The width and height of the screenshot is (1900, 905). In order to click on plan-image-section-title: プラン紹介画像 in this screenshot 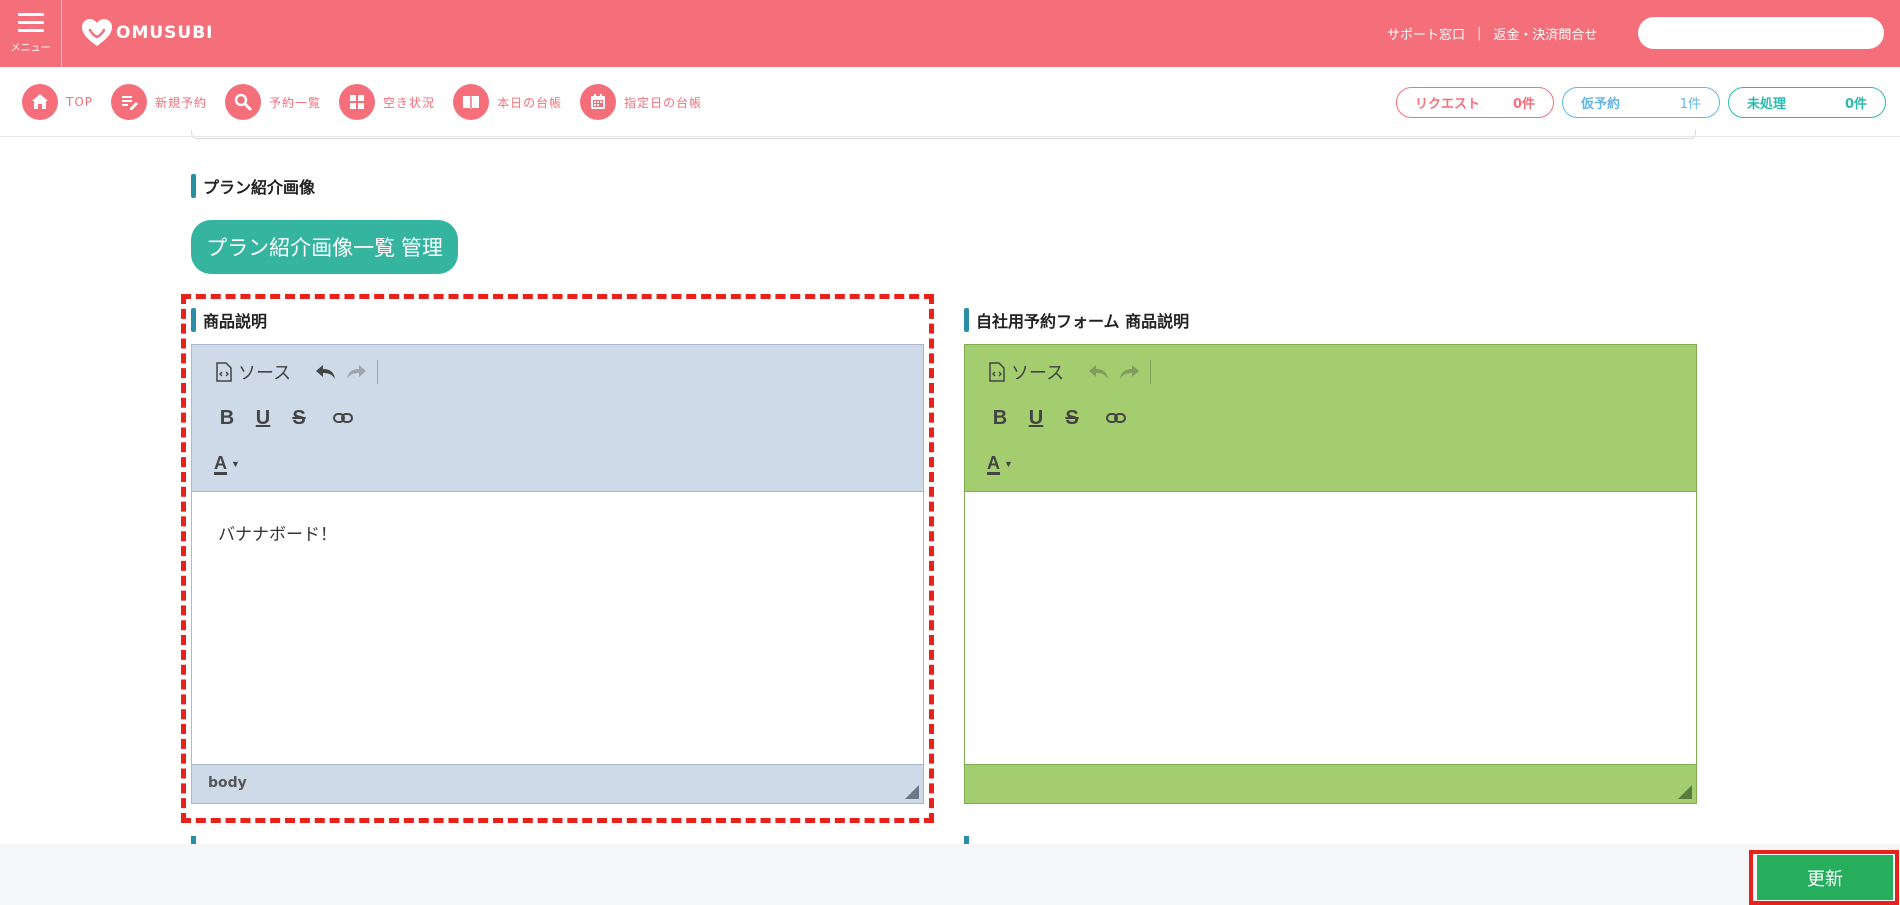, I will do `click(253, 186)`.